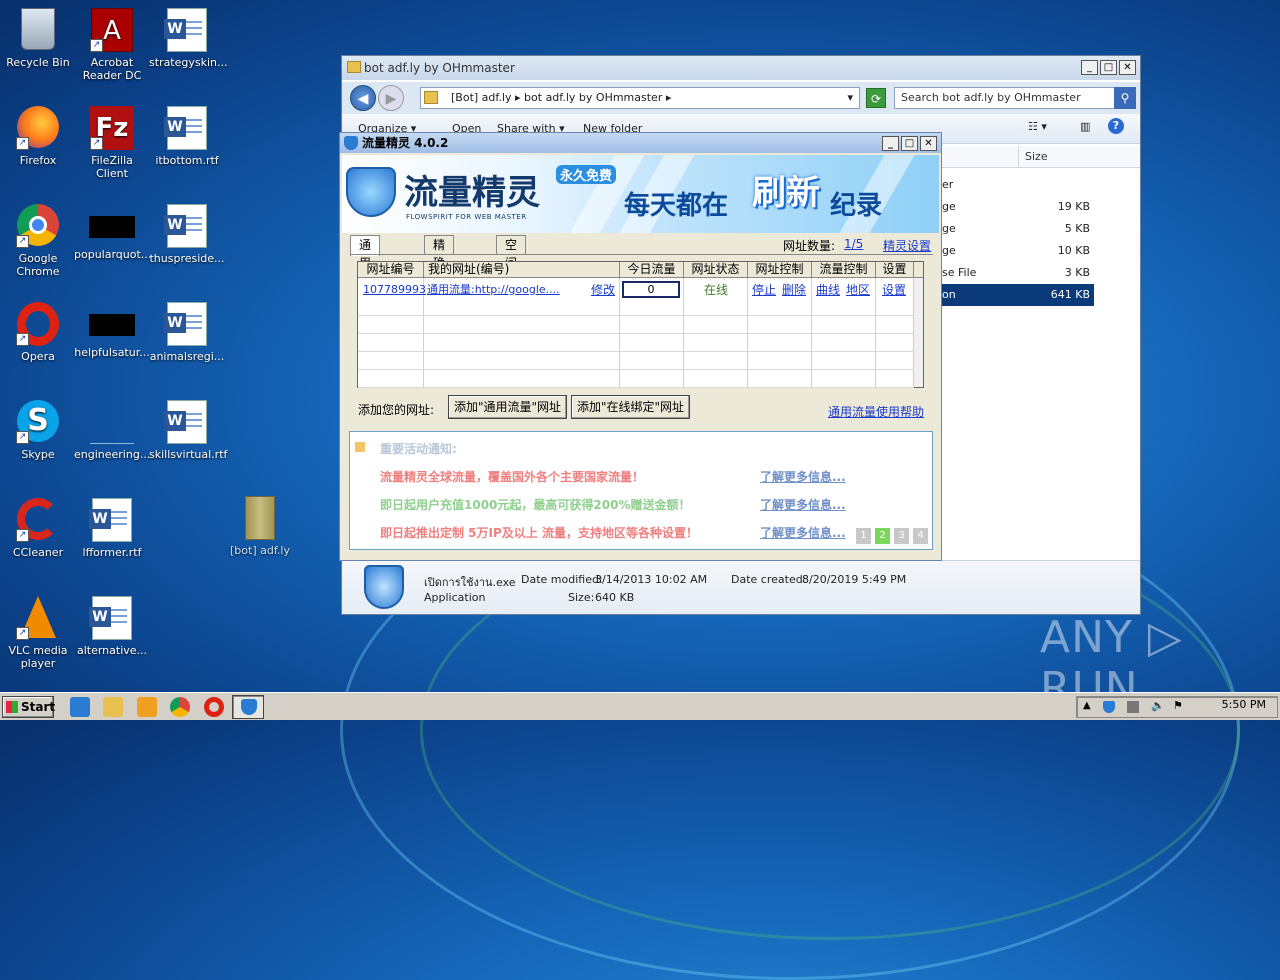  What do you see at coordinates (439, 270) in the screenshot?
I see `tab-precise-traffic: 精确流量` at bounding box center [439, 270].